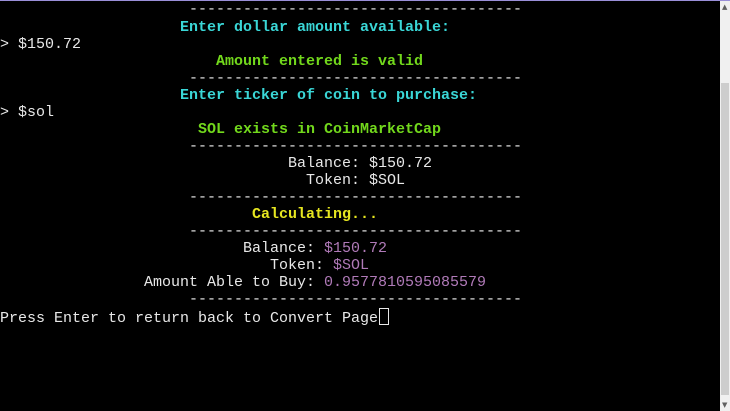 Image resolution: width=730 pixels, height=411 pixels. What do you see at coordinates (284, 248) in the screenshot?
I see `result-balance-label: Balance:` at bounding box center [284, 248].